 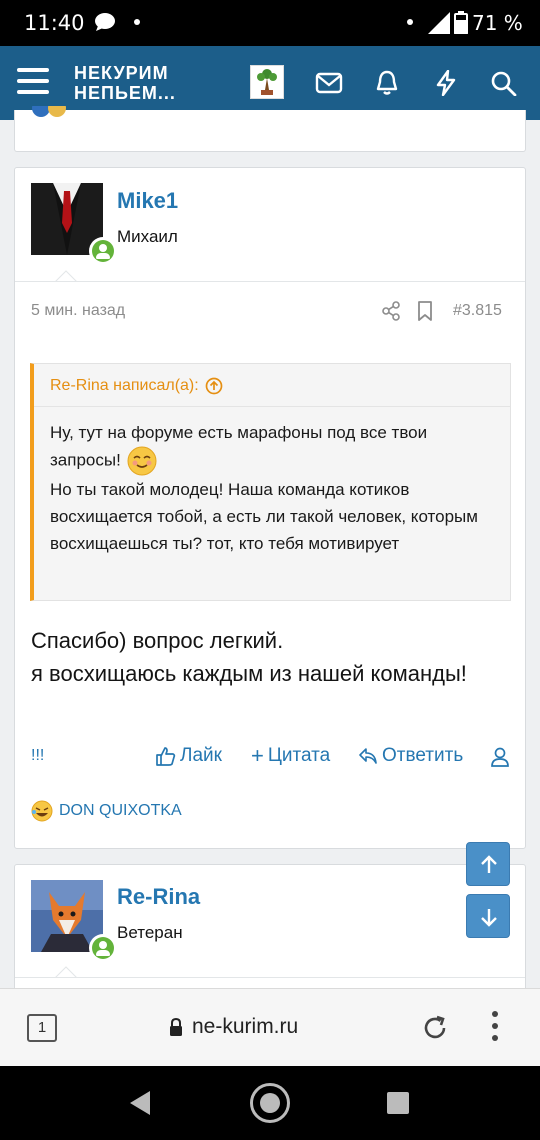 What do you see at coordinates (270, 23) in the screenshot?
I see `status-bar: 11:40 71 %` at bounding box center [270, 23].